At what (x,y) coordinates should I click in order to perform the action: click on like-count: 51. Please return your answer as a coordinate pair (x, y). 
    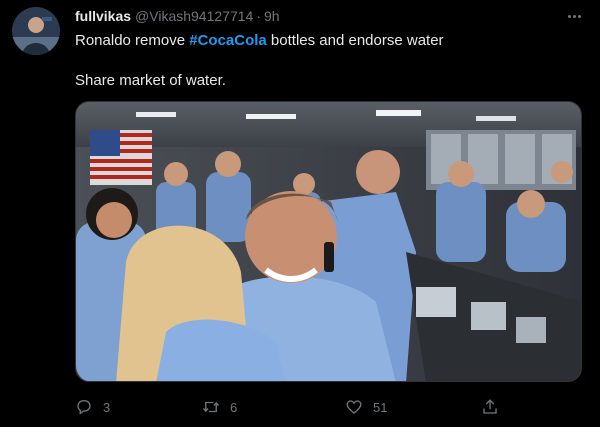
    Looking at the image, I should click on (380, 407).